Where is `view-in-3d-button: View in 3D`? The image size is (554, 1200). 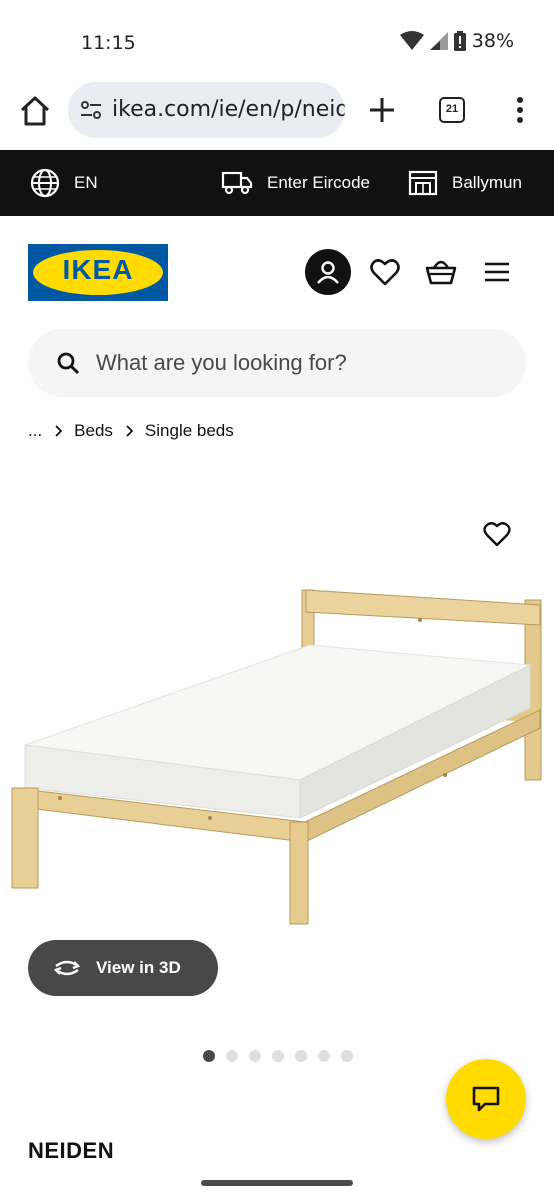
view-in-3d-button: View in 3D is located at coordinates (123, 968).